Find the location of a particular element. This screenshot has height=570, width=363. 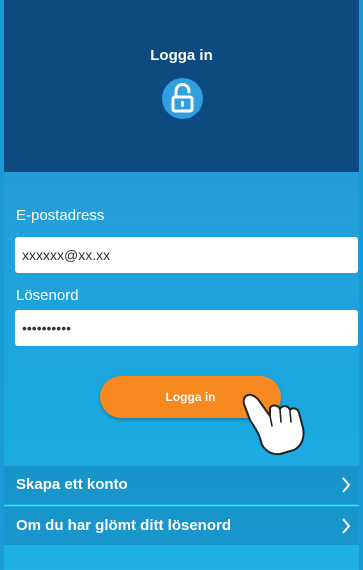

password-label: Lösenord is located at coordinates (47, 295).